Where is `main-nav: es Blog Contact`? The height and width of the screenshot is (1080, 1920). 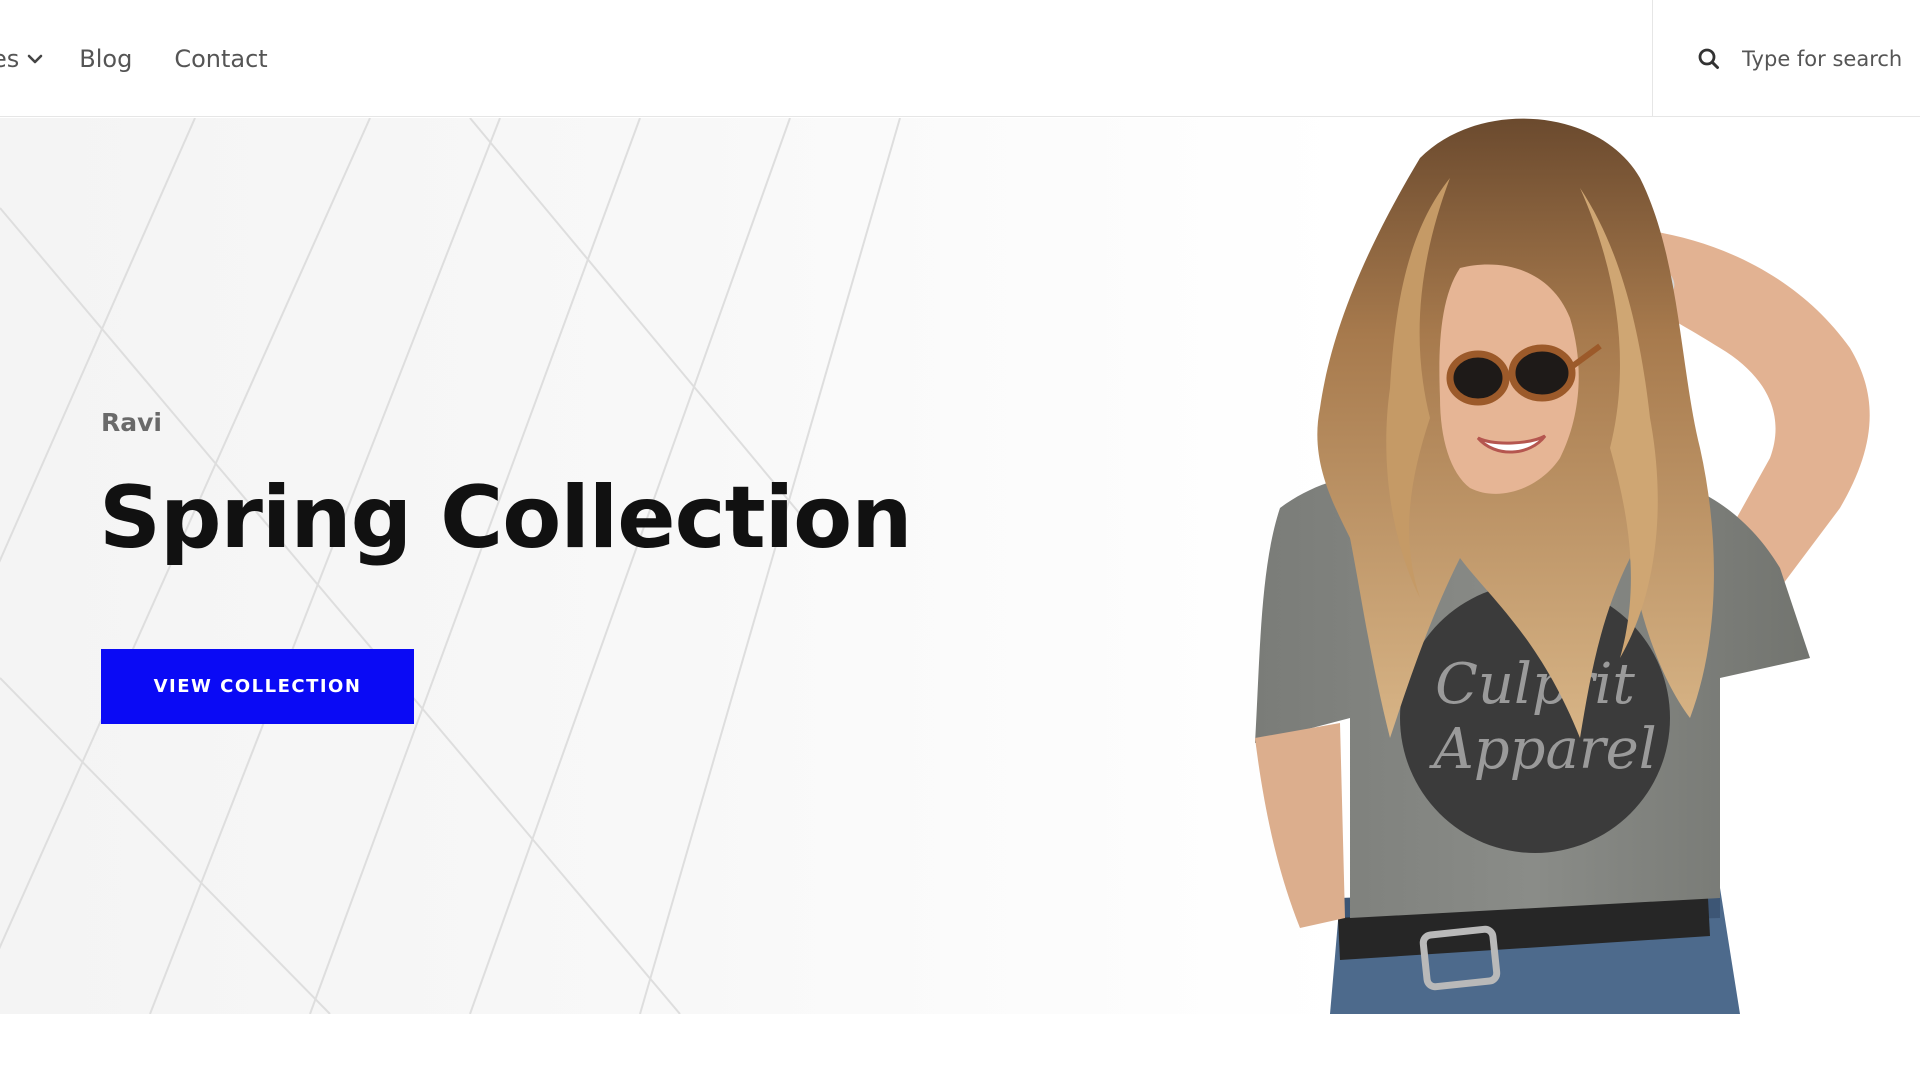
main-nav: es Blog Contact is located at coordinates (134, 58).